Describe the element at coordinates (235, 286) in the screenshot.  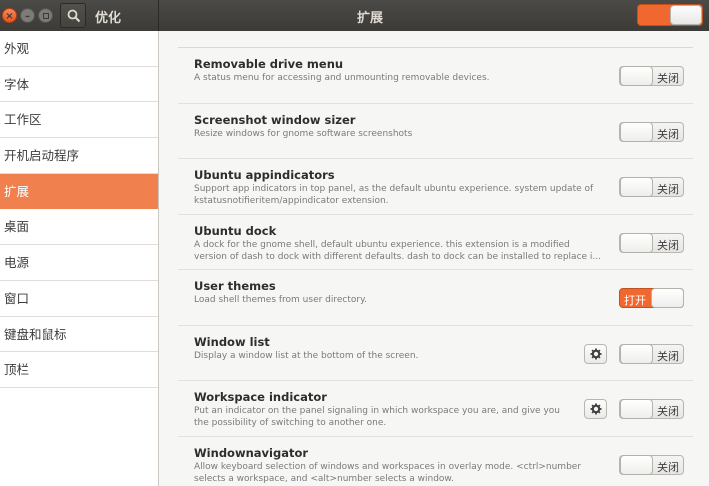
I see `extension-title: User themes` at that location.